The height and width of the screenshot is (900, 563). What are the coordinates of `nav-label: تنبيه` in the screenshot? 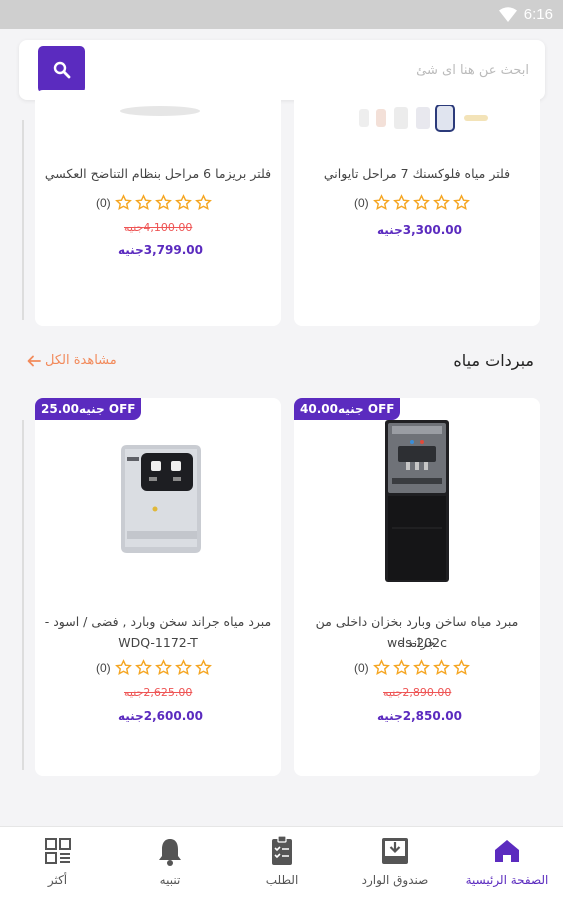 It's located at (170, 880).